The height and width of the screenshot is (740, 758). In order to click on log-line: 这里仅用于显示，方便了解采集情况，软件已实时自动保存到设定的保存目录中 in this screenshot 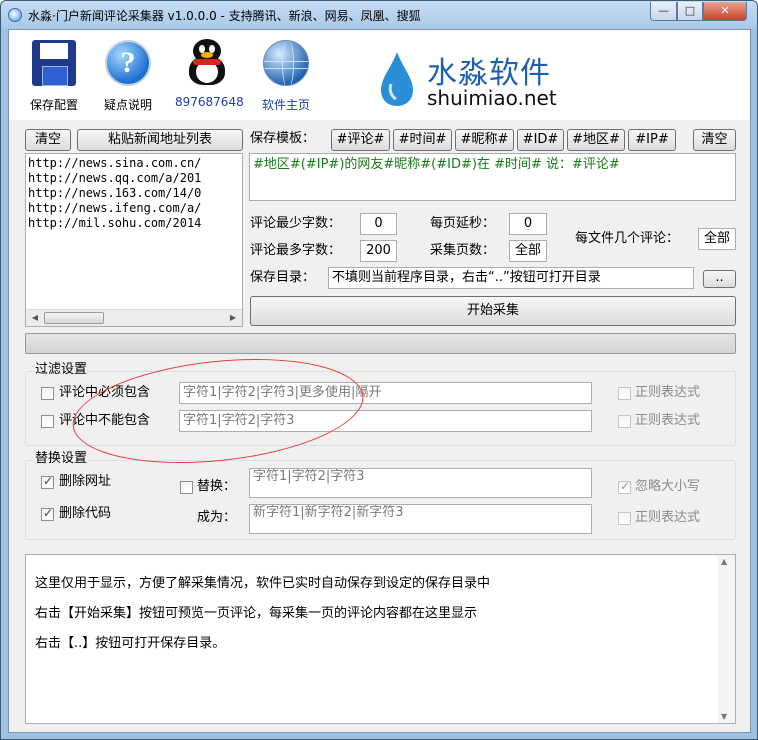, I will do `click(263, 583)`.